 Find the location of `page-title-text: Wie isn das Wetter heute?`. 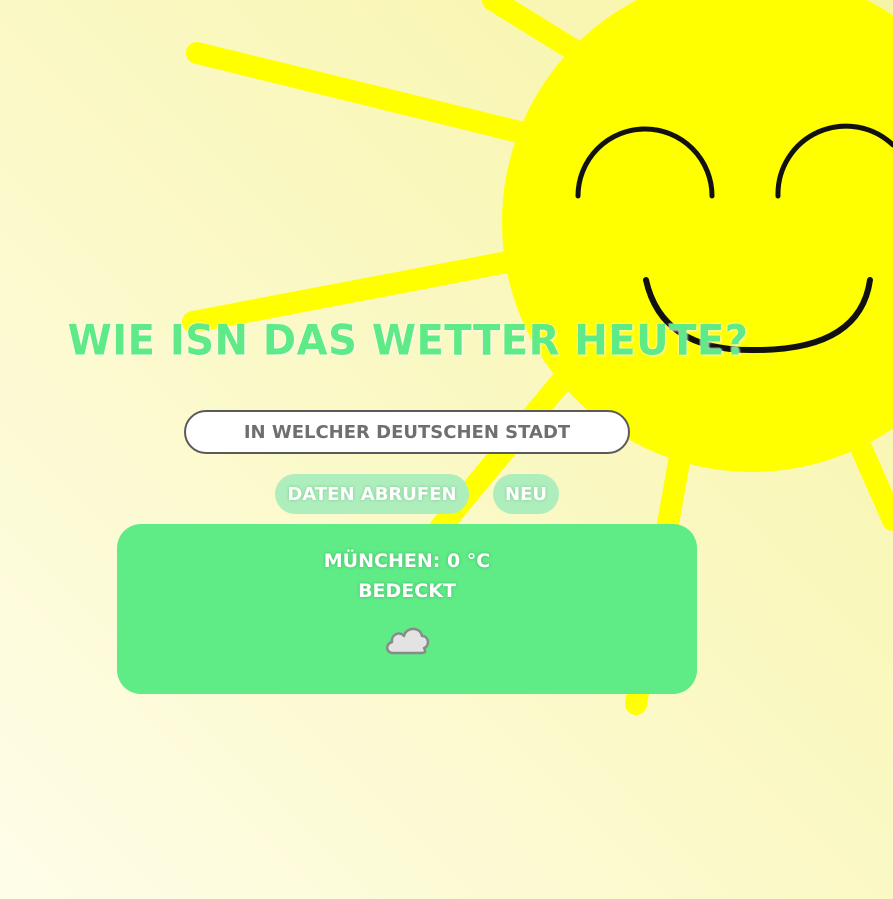

page-title-text: Wie isn das Wetter heute? is located at coordinates (408, 341).